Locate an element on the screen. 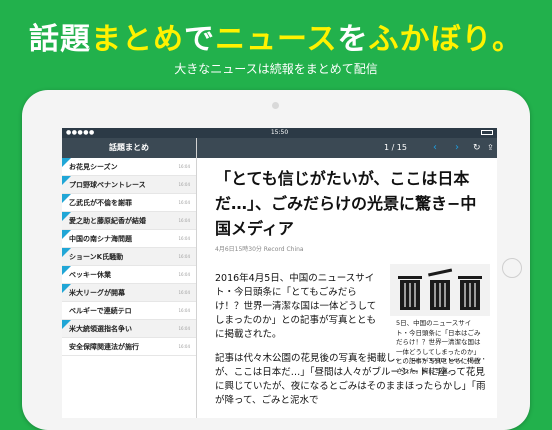  list-item-label: ベッキー休業 is located at coordinates (90, 275).